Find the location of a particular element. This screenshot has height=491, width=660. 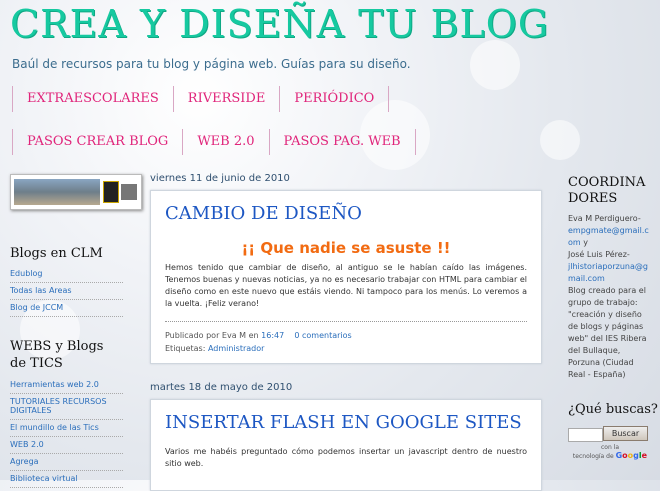

school-photo is located at coordinates (57, 192).